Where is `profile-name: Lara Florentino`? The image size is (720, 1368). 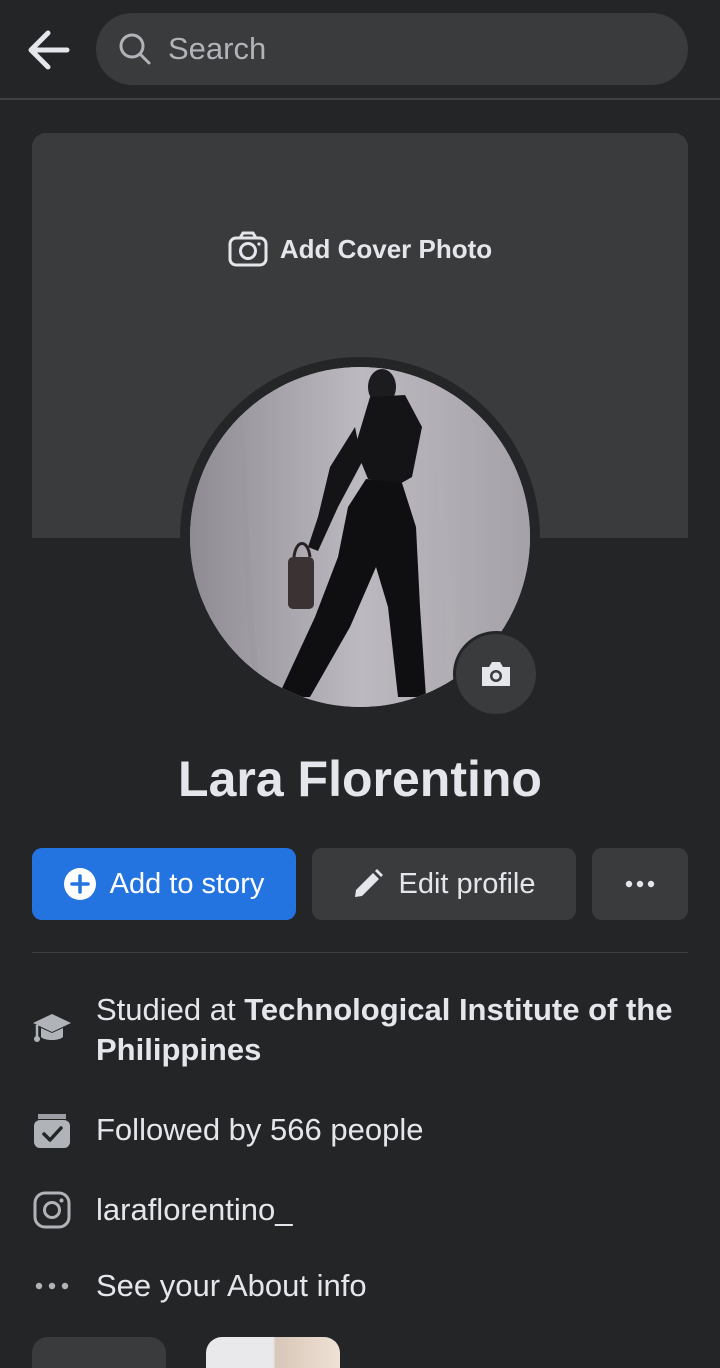
profile-name: Lara Florentino is located at coordinates (360, 779).